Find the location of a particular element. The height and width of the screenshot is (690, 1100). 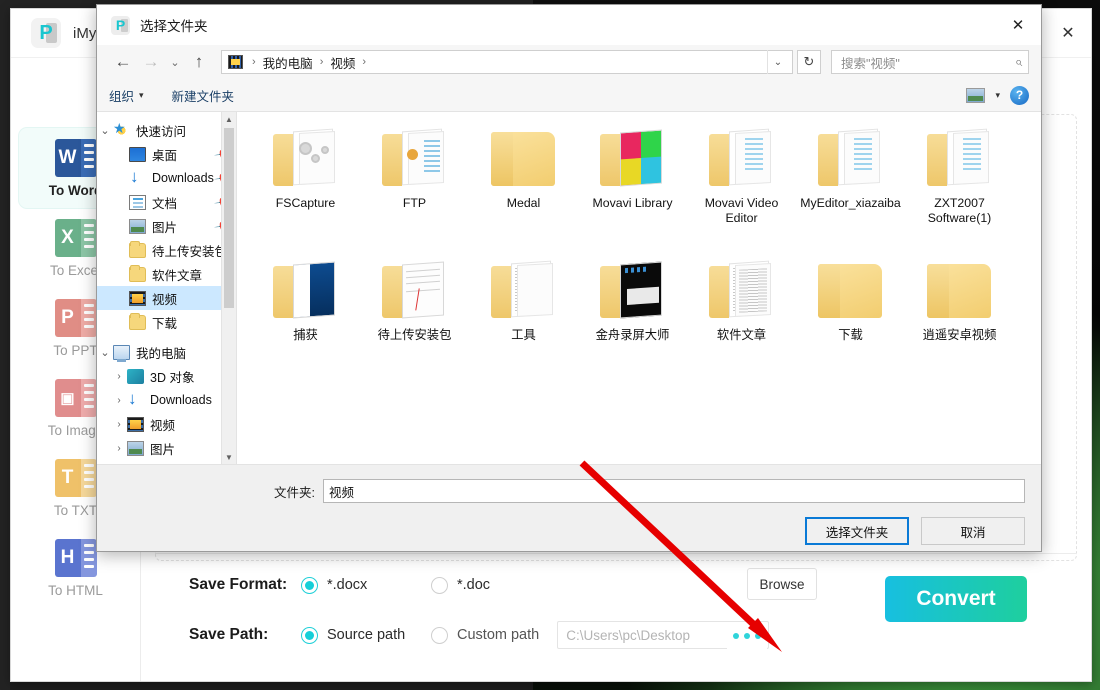

word-icon: W is located at coordinates (75, 157).